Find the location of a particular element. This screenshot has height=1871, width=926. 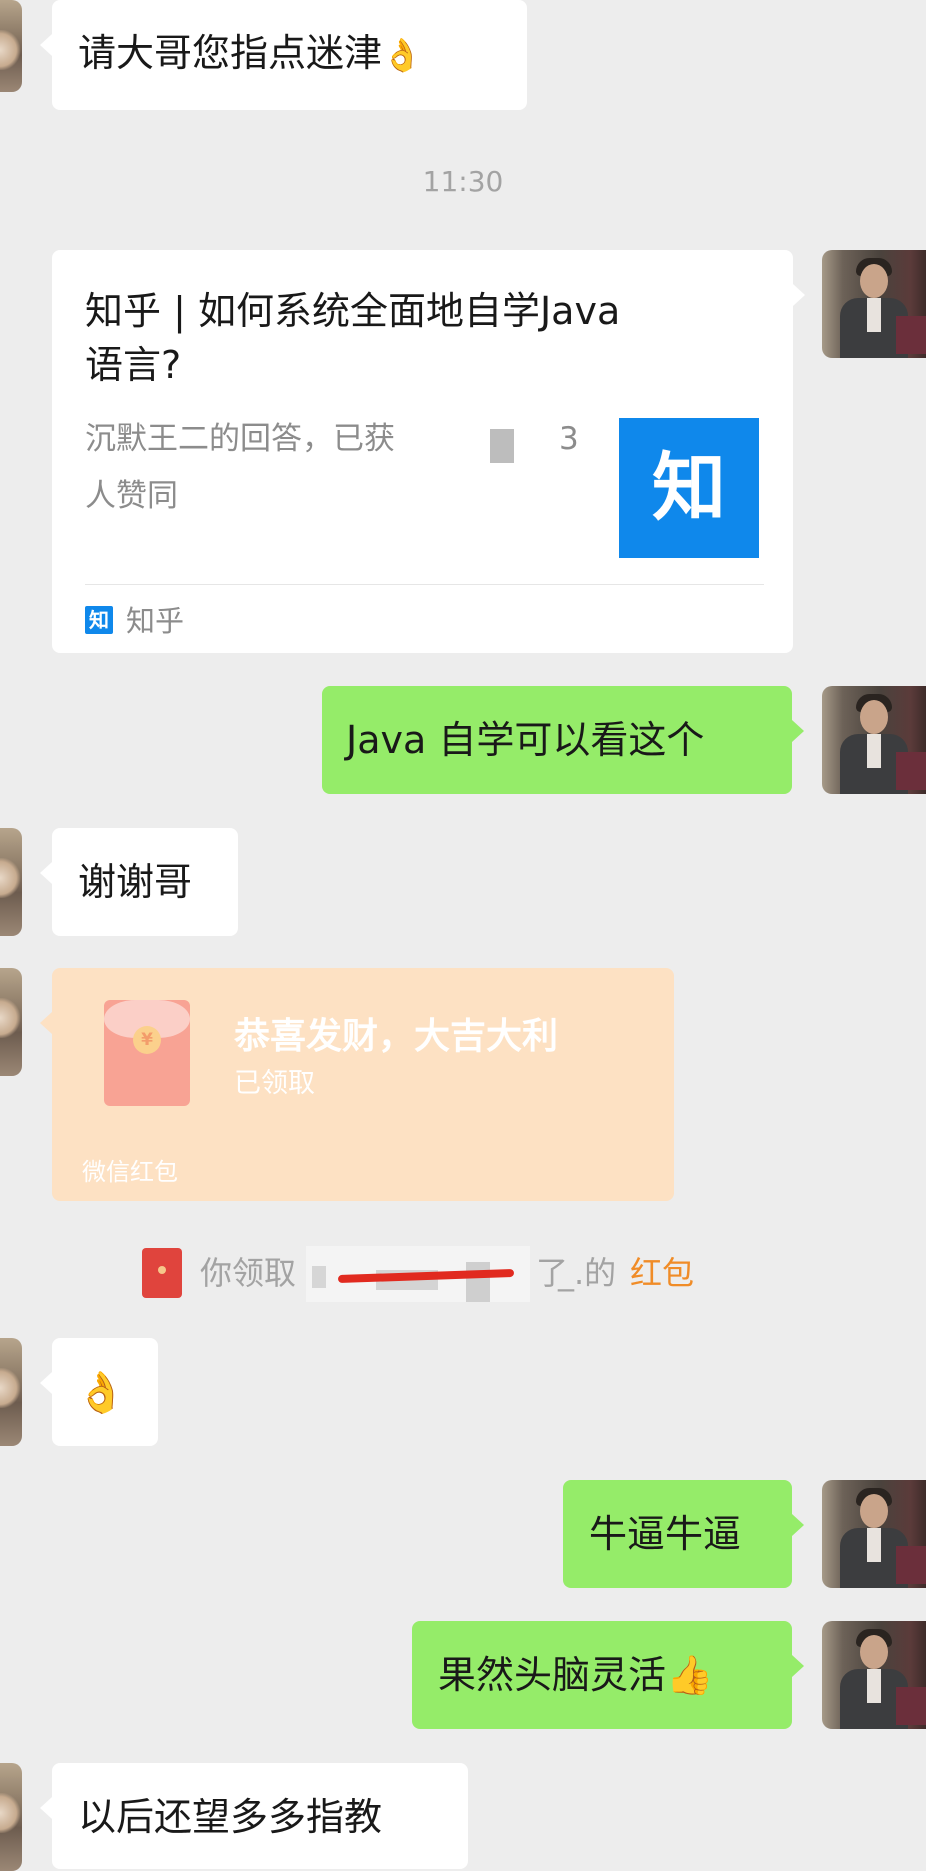

message-bubble: 牛逼牛逼 is located at coordinates (677, 1534).